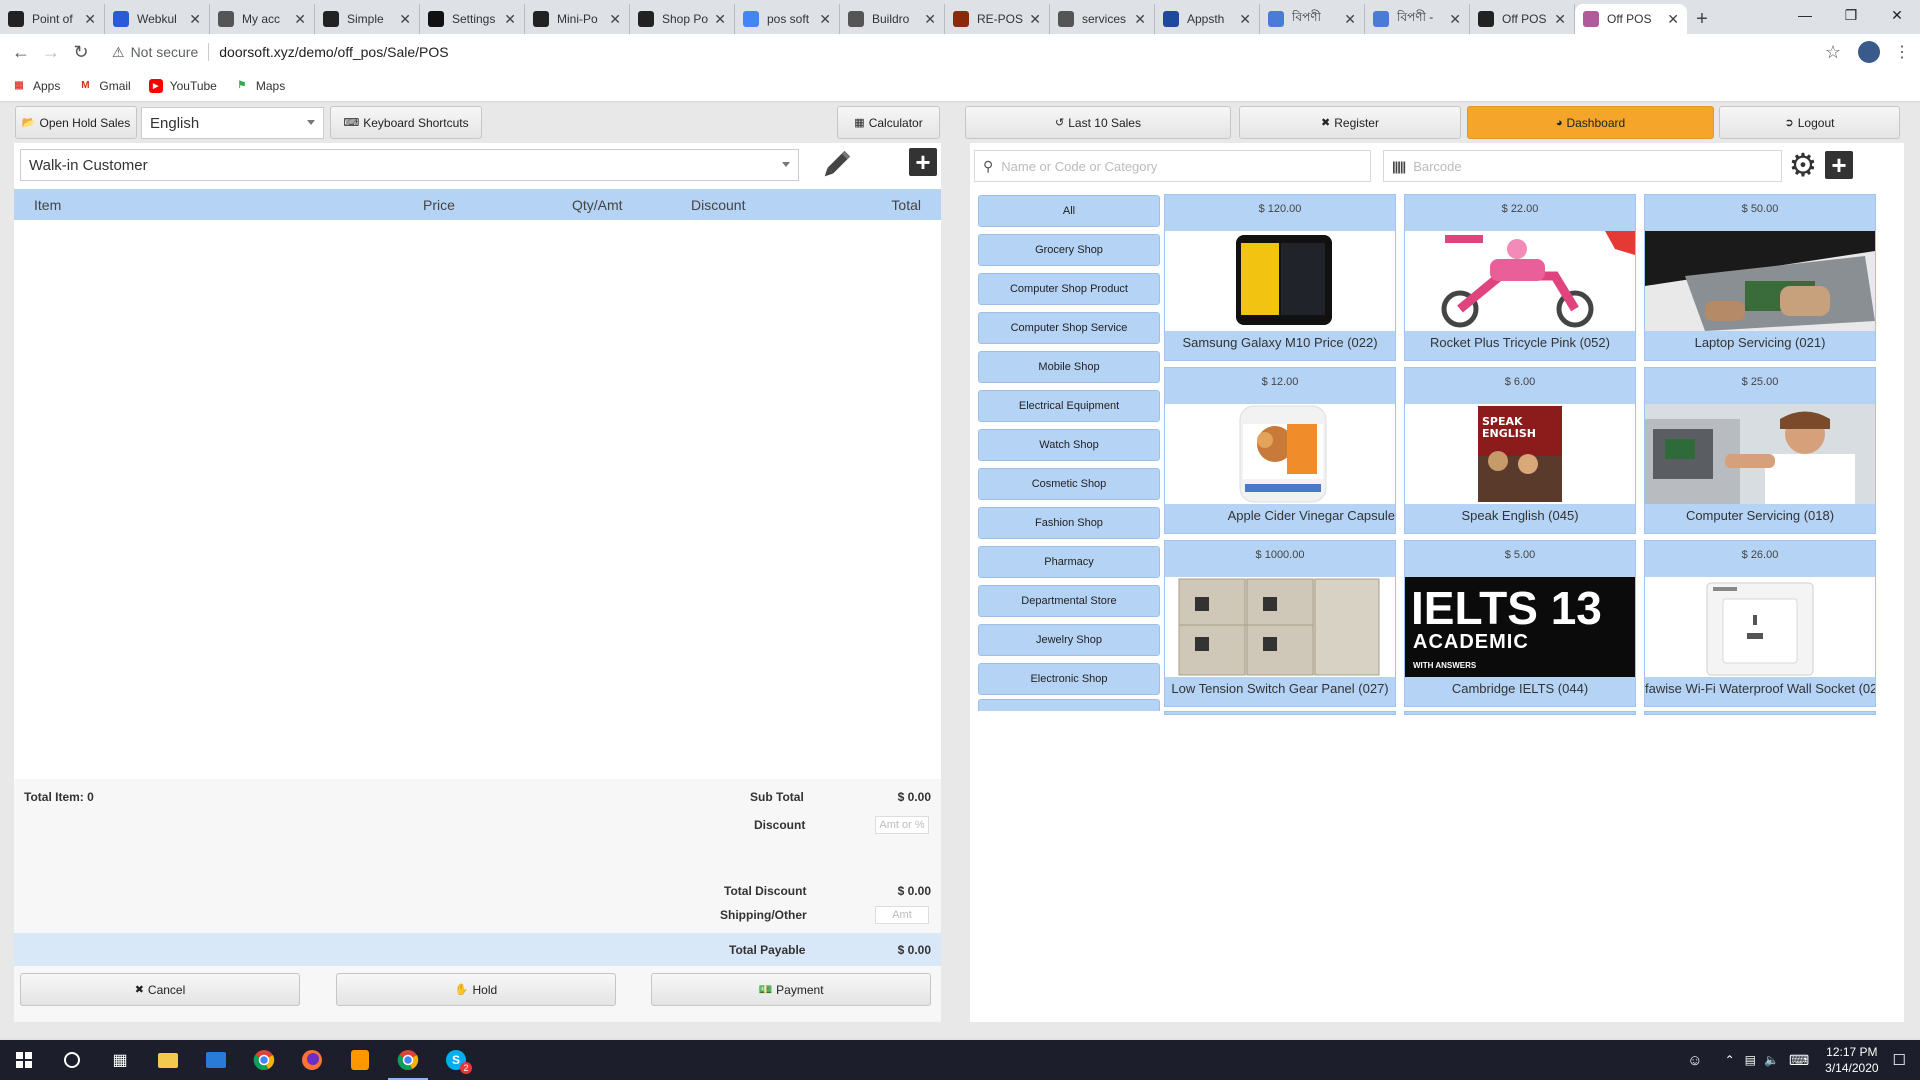 Image resolution: width=1920 pixels, height=1080 pixels. What do you see at coordinates (1799, 1060) in the screenshot?
I see `keyboard-icon: ⌨` at bounding box center [1799, 1060].